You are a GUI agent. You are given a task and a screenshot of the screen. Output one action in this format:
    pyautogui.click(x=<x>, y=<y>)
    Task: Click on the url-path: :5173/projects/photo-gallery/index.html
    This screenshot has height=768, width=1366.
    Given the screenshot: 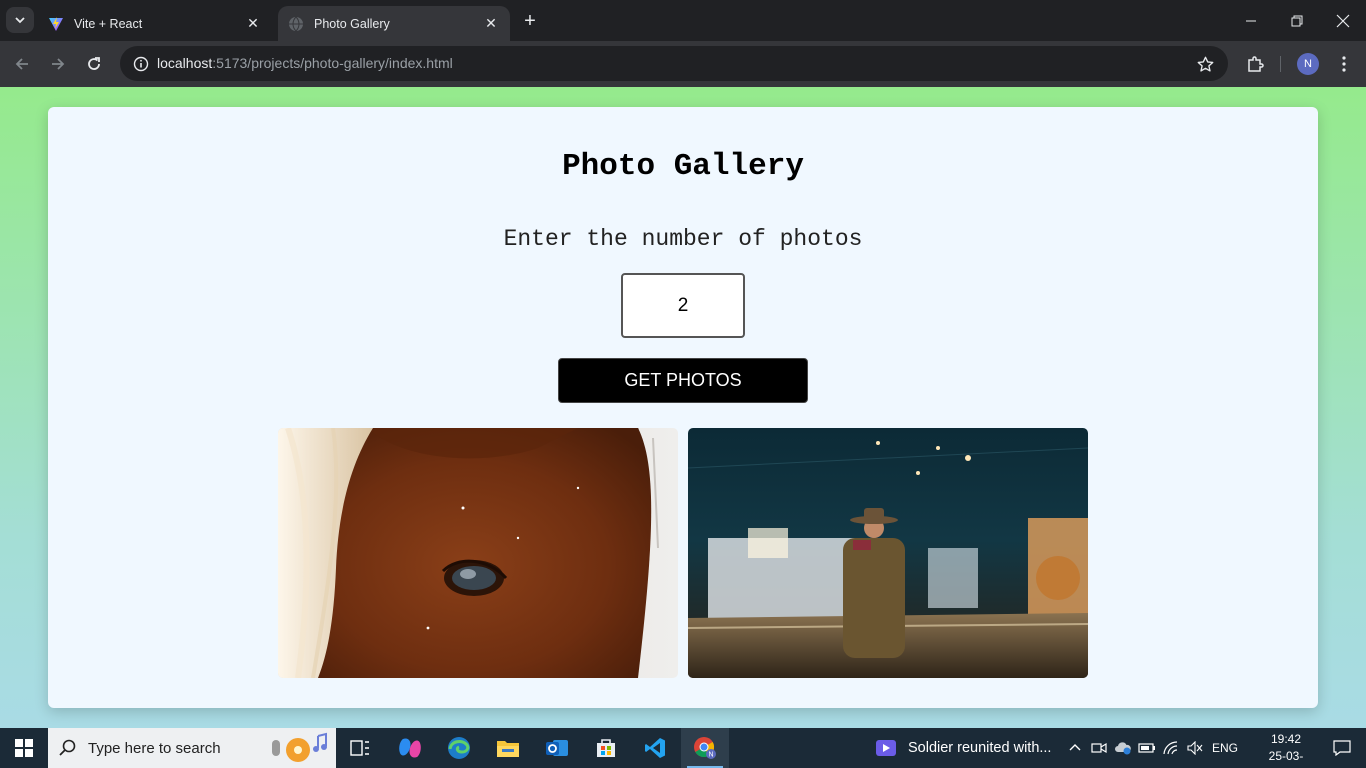 What is the action you would take?
    pyautogui.click(x=332, y=63)
    